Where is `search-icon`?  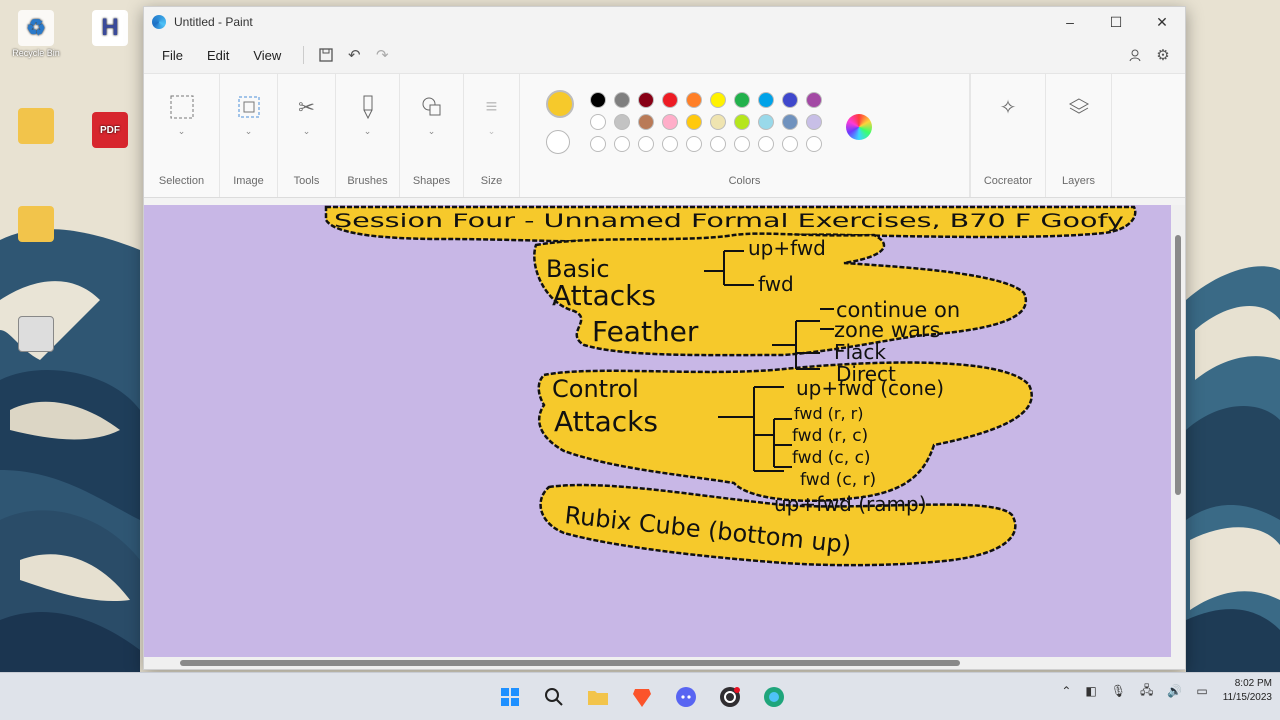 search-icon is located at coordinates (554, 697).